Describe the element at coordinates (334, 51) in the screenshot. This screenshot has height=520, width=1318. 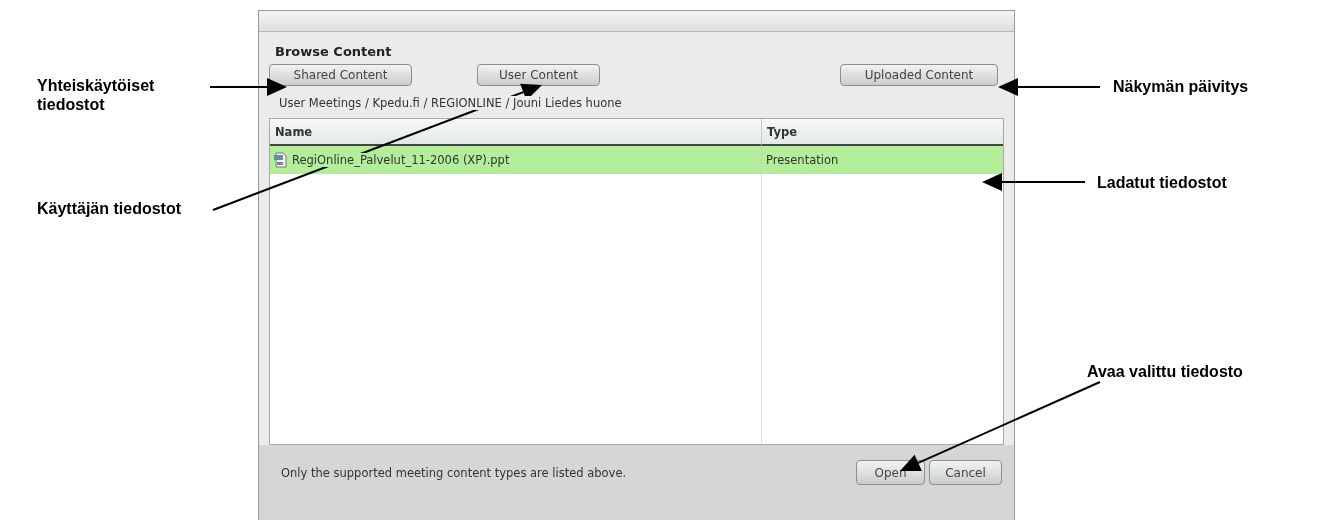
I see `dialog-title: Browse Content` at that location.